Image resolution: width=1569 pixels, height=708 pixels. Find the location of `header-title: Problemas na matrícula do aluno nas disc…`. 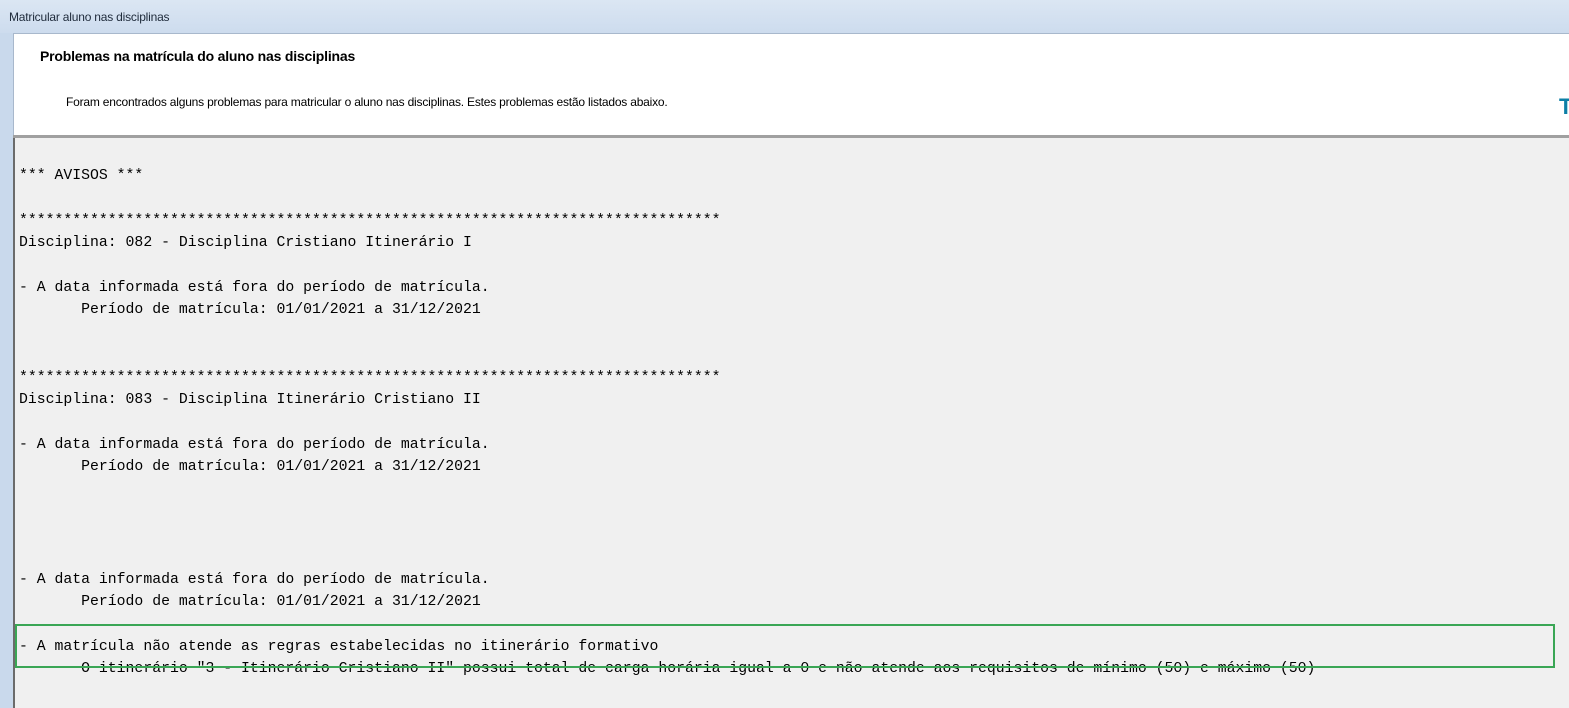

header-title: Problemas na matrícula do aluno nas disc… is located at coordinates (198, 56).